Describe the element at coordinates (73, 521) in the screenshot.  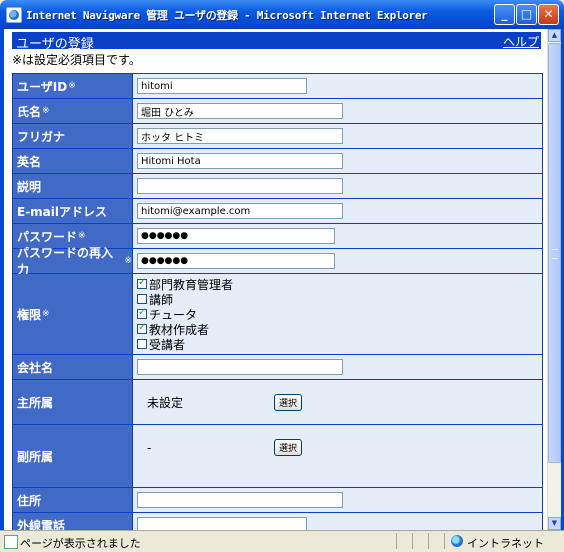
I see `label-external-phone: 外線電話` at that location.